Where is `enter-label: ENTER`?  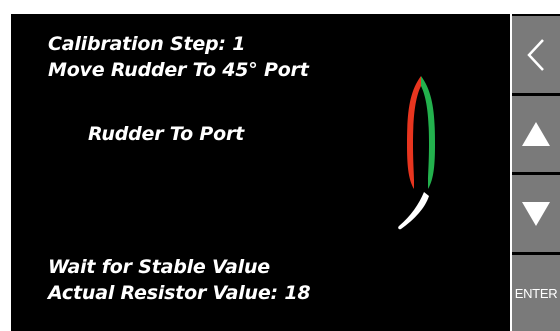
enter-label: ENTER is located at coordinates (536, 293).